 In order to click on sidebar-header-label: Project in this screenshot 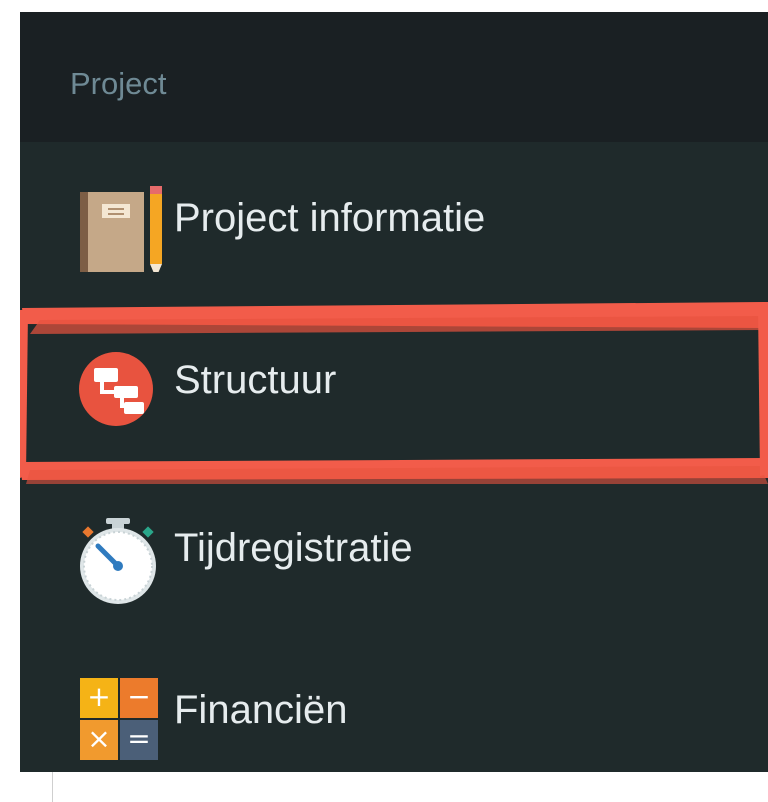, I will do `click(118, 83)`.